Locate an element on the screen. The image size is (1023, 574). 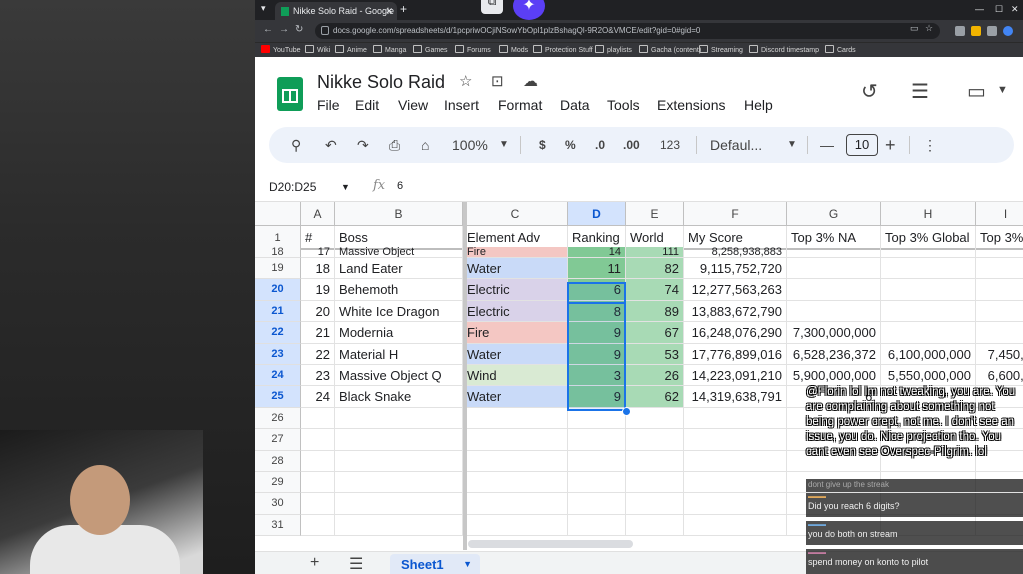
table-cell: 11 is located at coordinates (597, 269).